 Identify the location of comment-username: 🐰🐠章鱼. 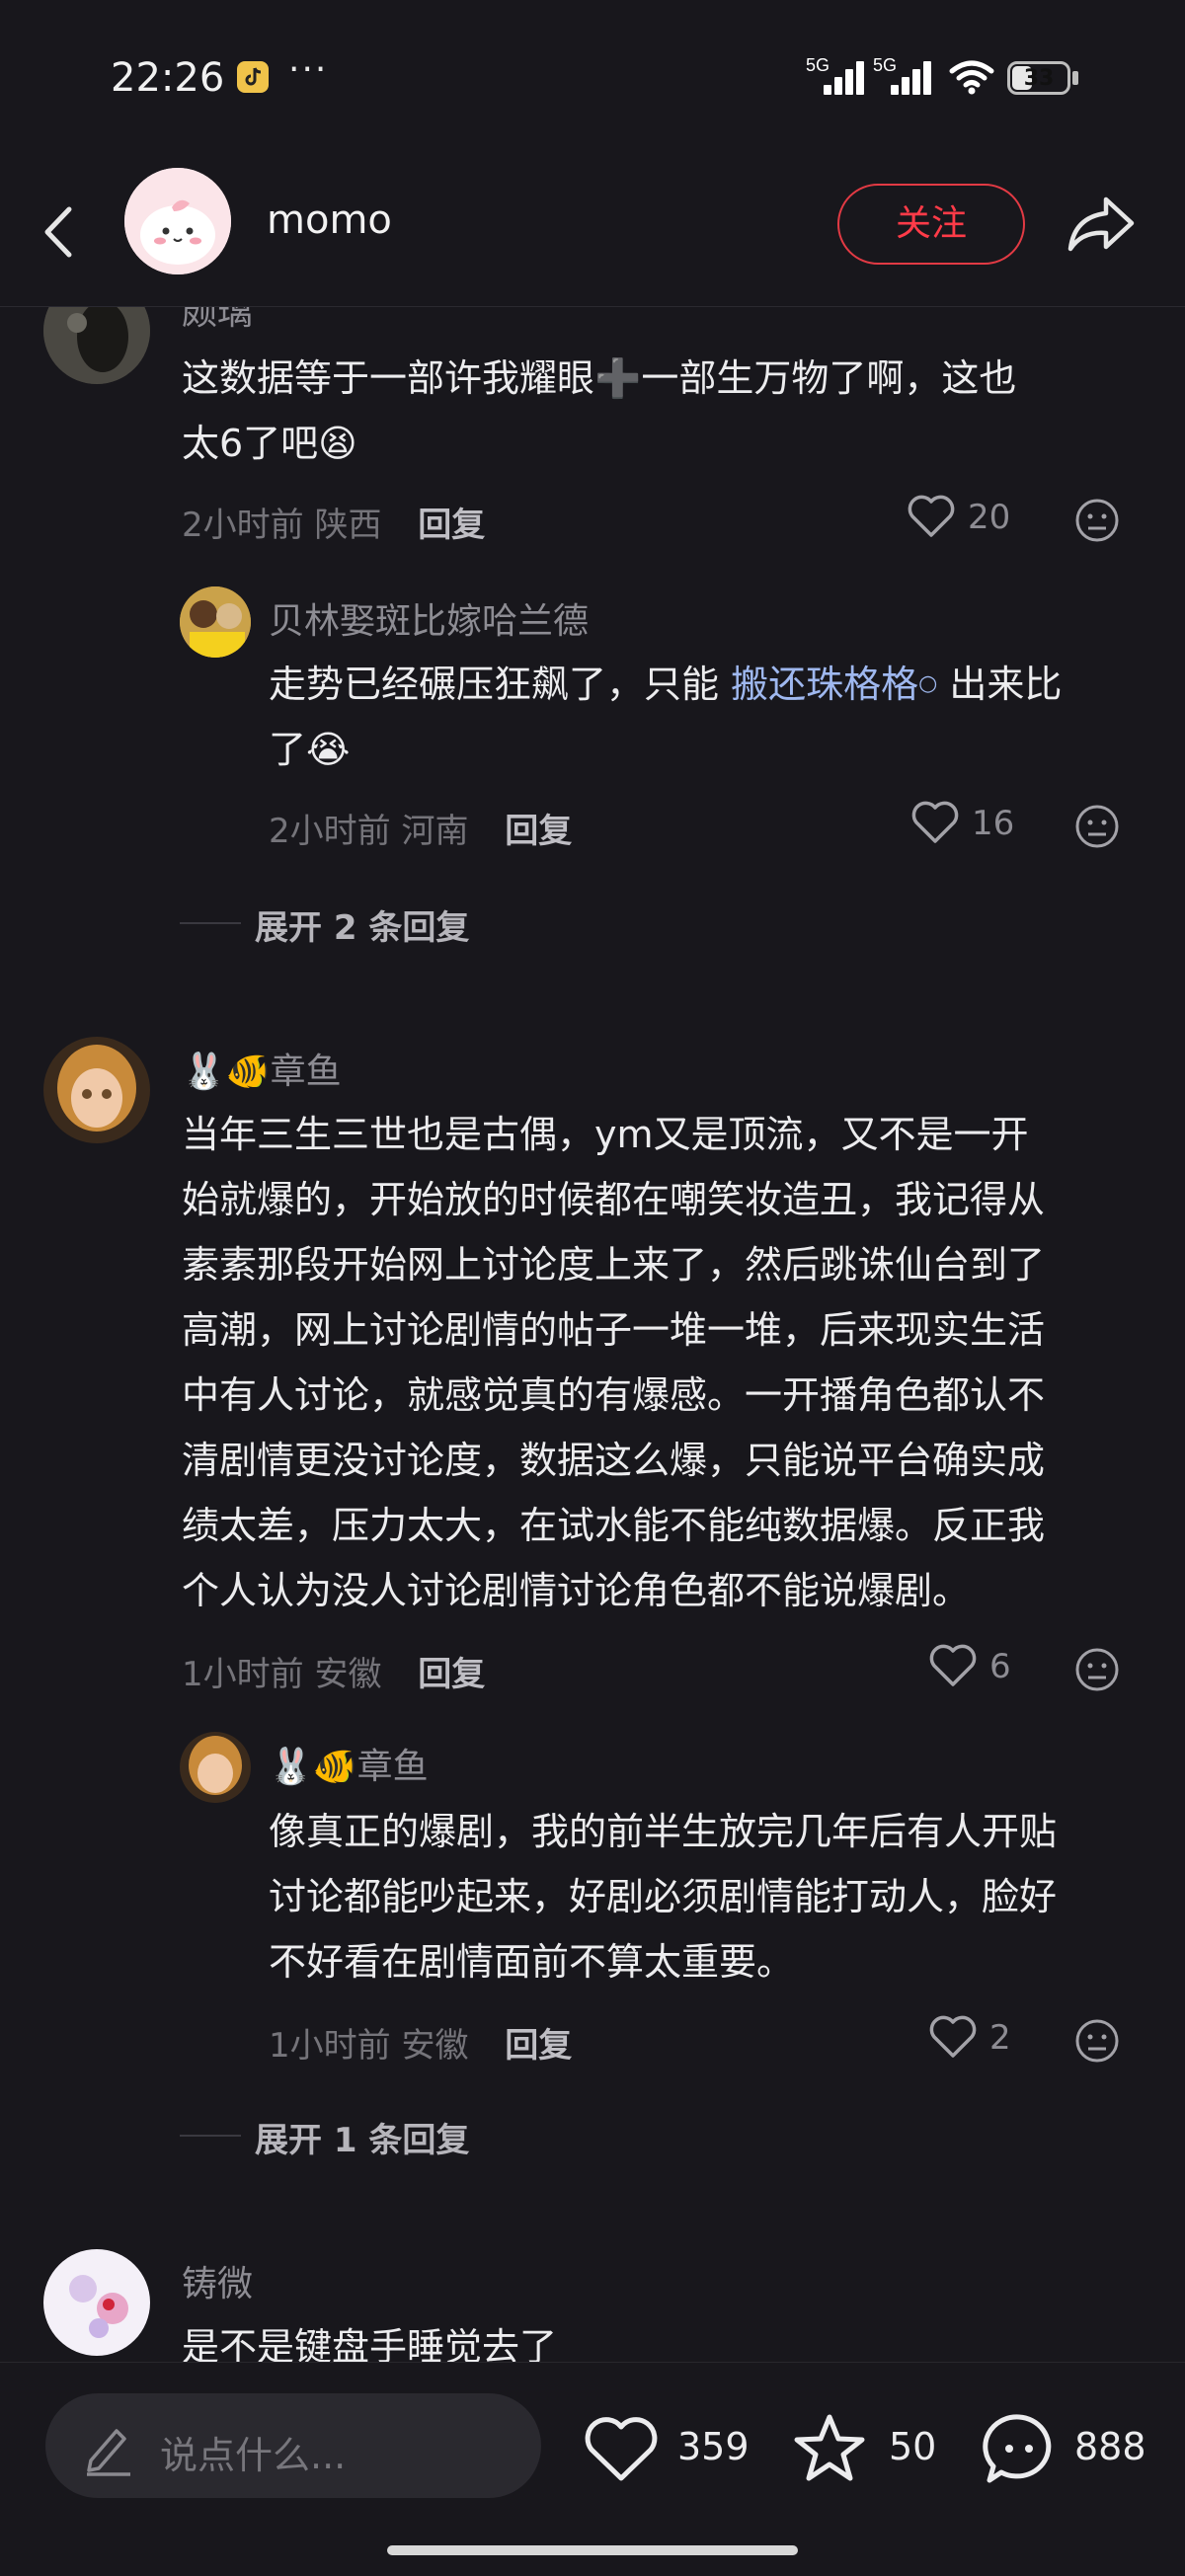
(262, 1068).